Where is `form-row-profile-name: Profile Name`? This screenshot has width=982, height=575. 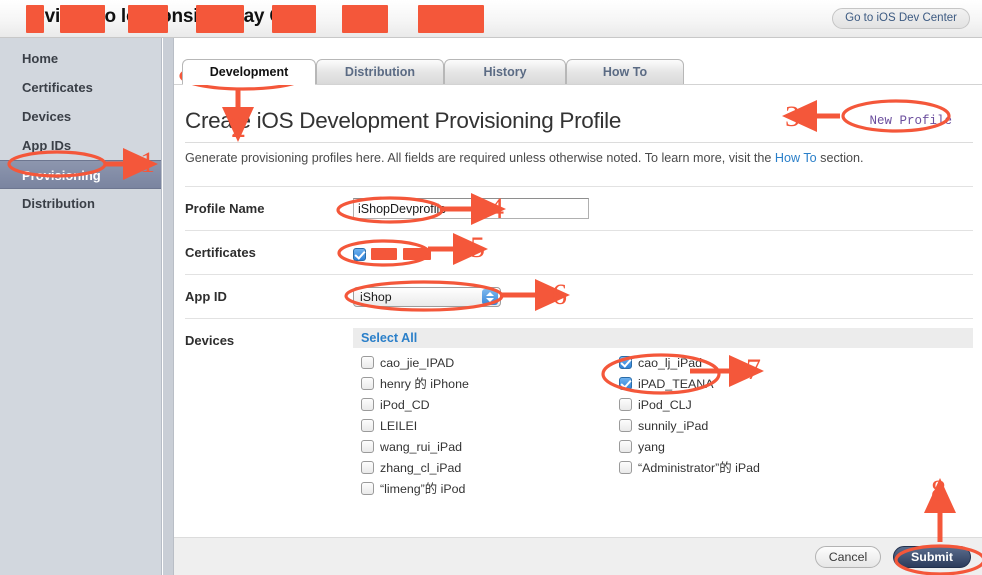
form-row-profile-name: Profile Name is located at coordinates (579, 208).